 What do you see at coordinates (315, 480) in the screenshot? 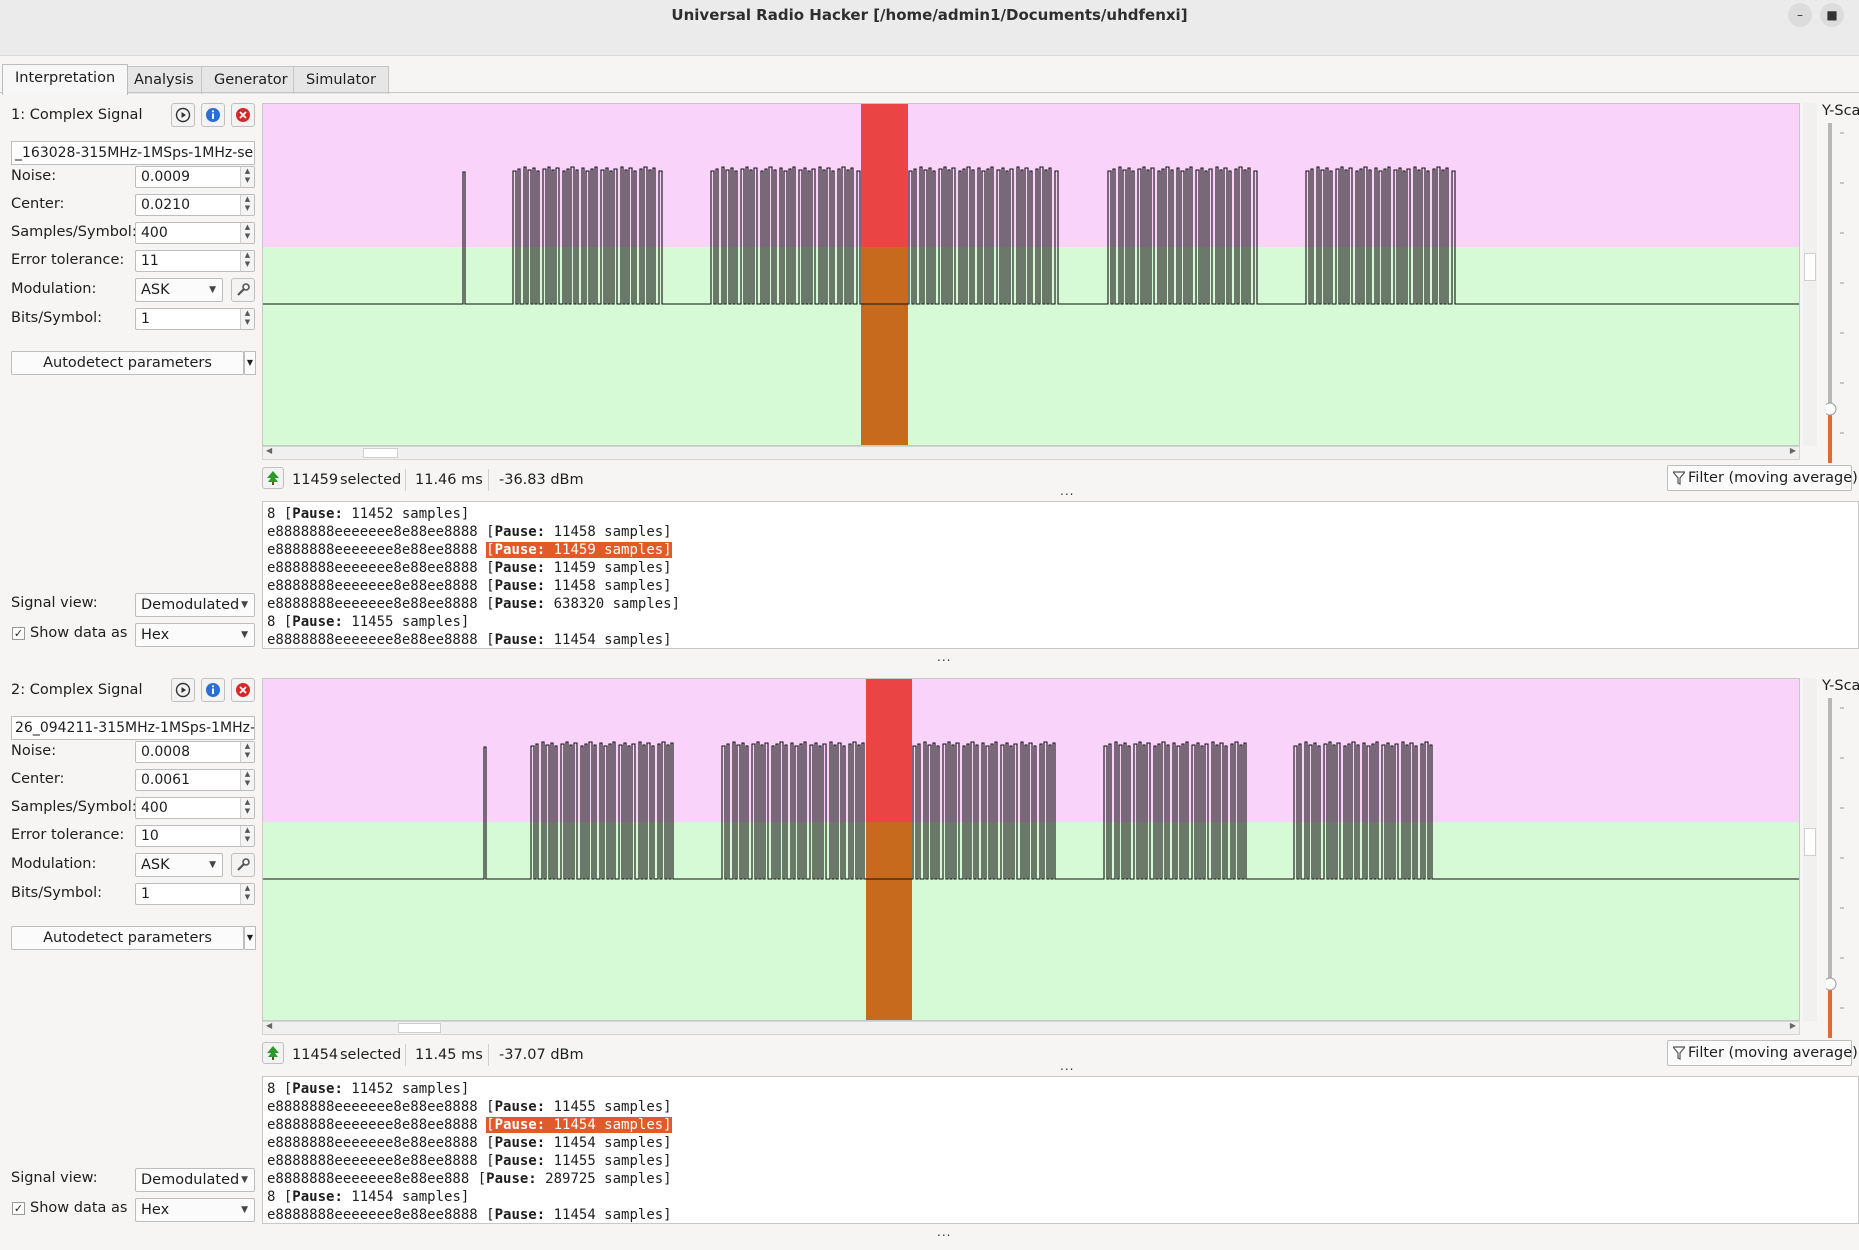
I see `selected-samples-count: 11459` at bounding box center [315, 480].